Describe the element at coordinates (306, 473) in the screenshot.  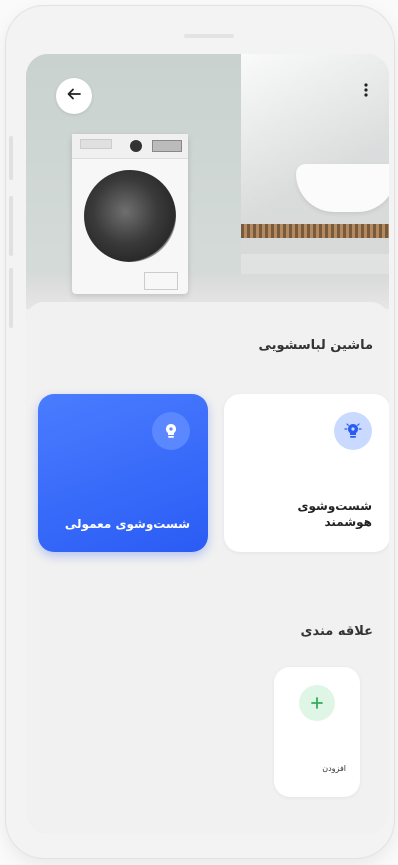
I see `mode-card-smart-wash: شست‌وشوی هوشمند` at that location.